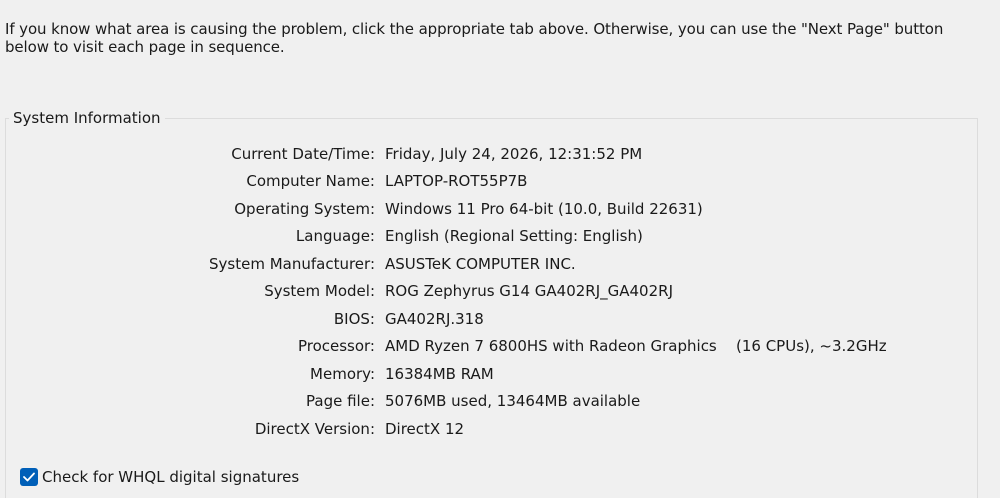 This screenshot has width=1000, height=498. What do you see at coordinates (551, 346) in the screenshot?
I see `info-value: AMD Ryzen 7 6800HS with Radeon Graphics` at bounding box center [551, 346].